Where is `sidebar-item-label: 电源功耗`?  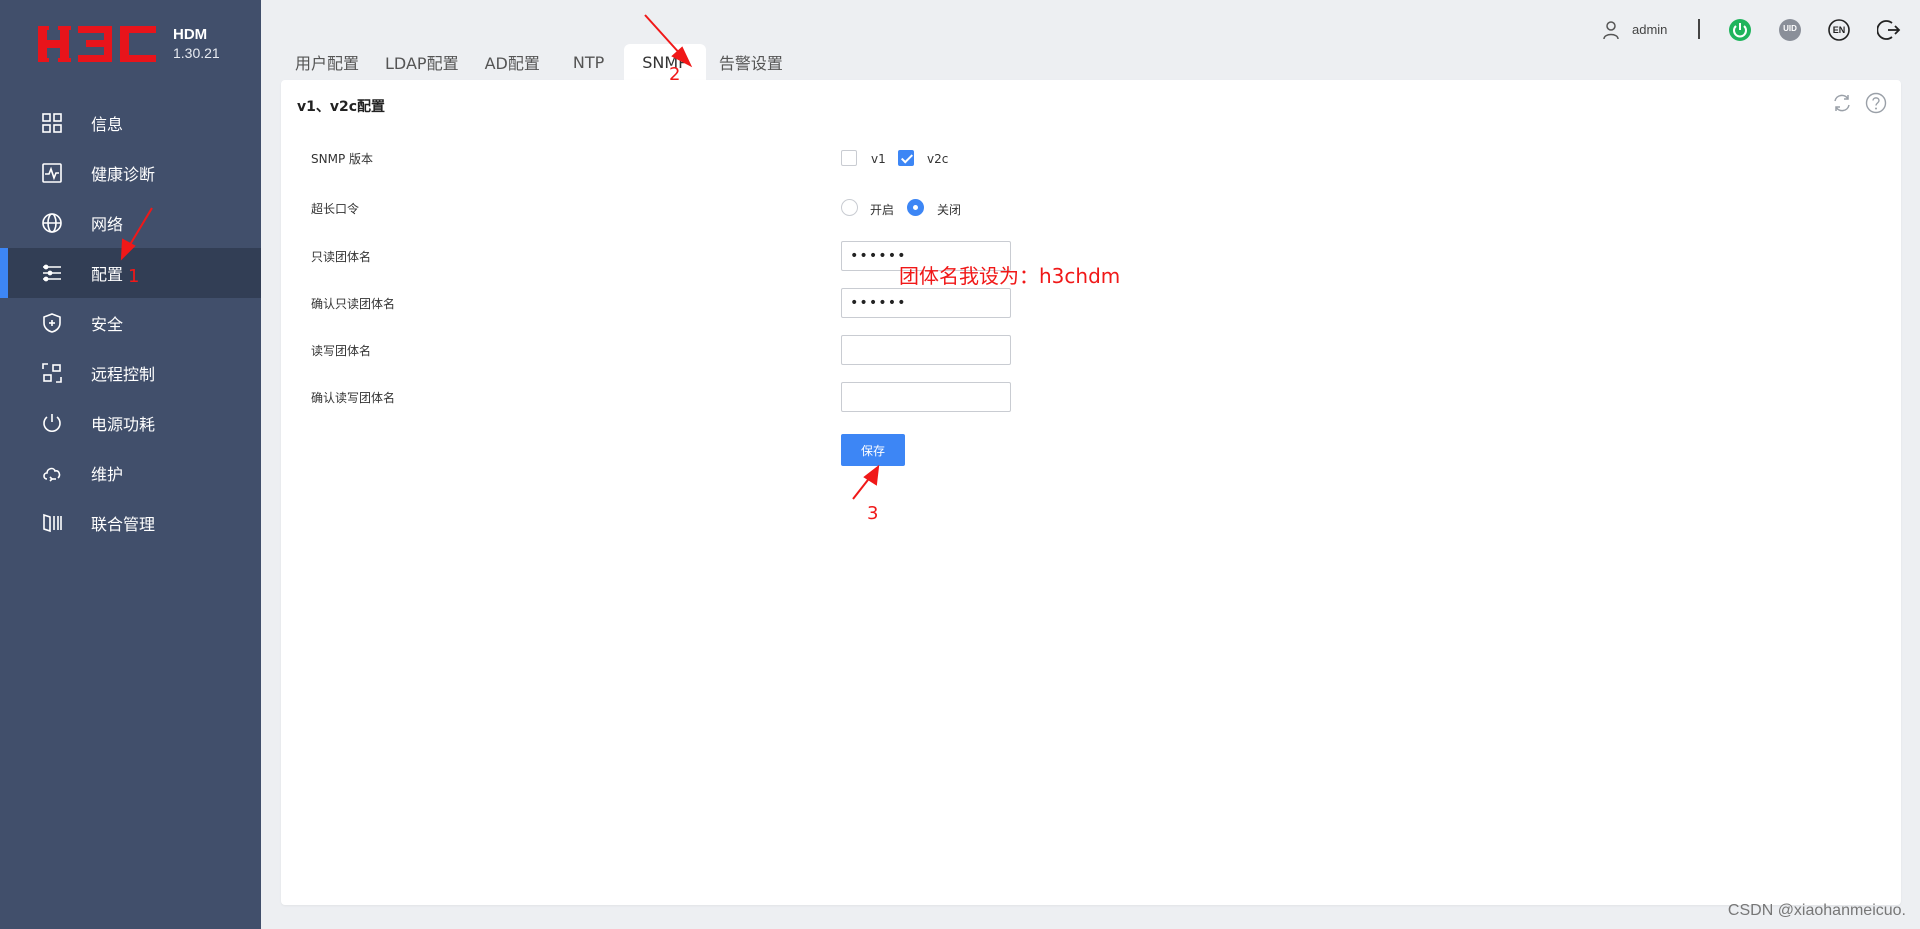 sidebar-item-label: 电源功耗 is located at coordinates (123, 424).